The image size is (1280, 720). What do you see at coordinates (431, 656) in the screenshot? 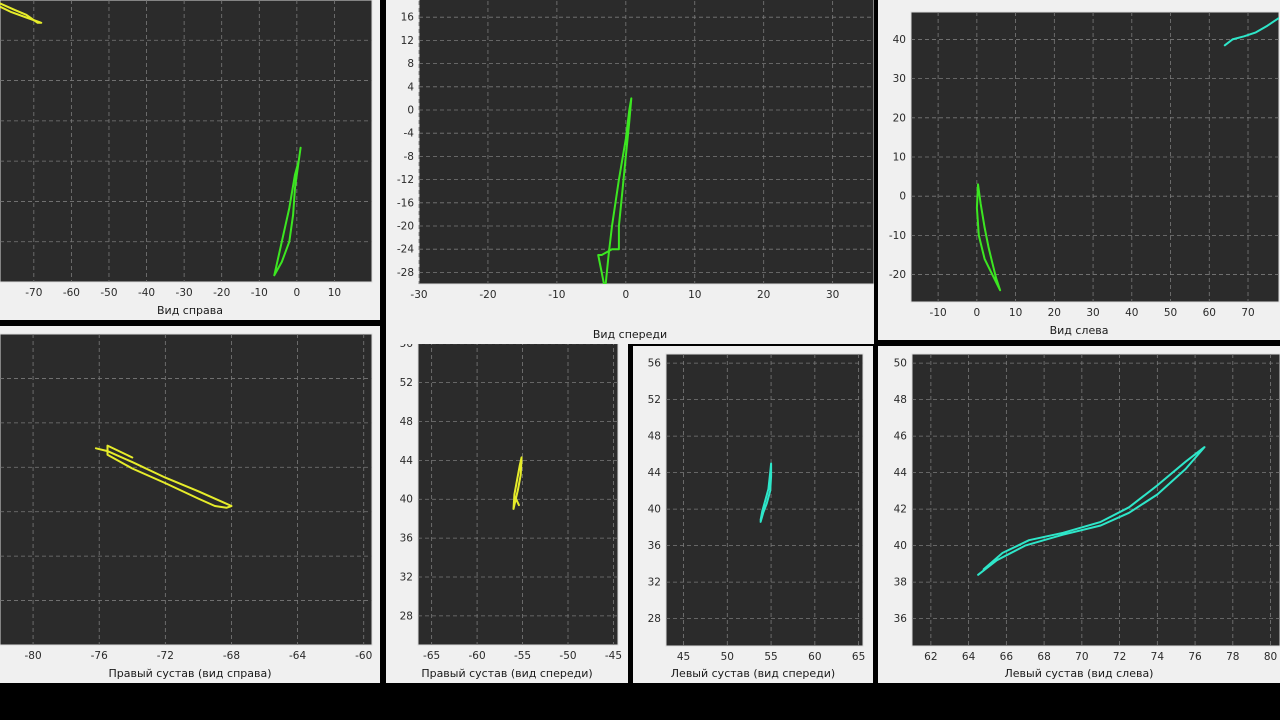
I see `x-tick-label: -65` at bounding box center [431, 656].